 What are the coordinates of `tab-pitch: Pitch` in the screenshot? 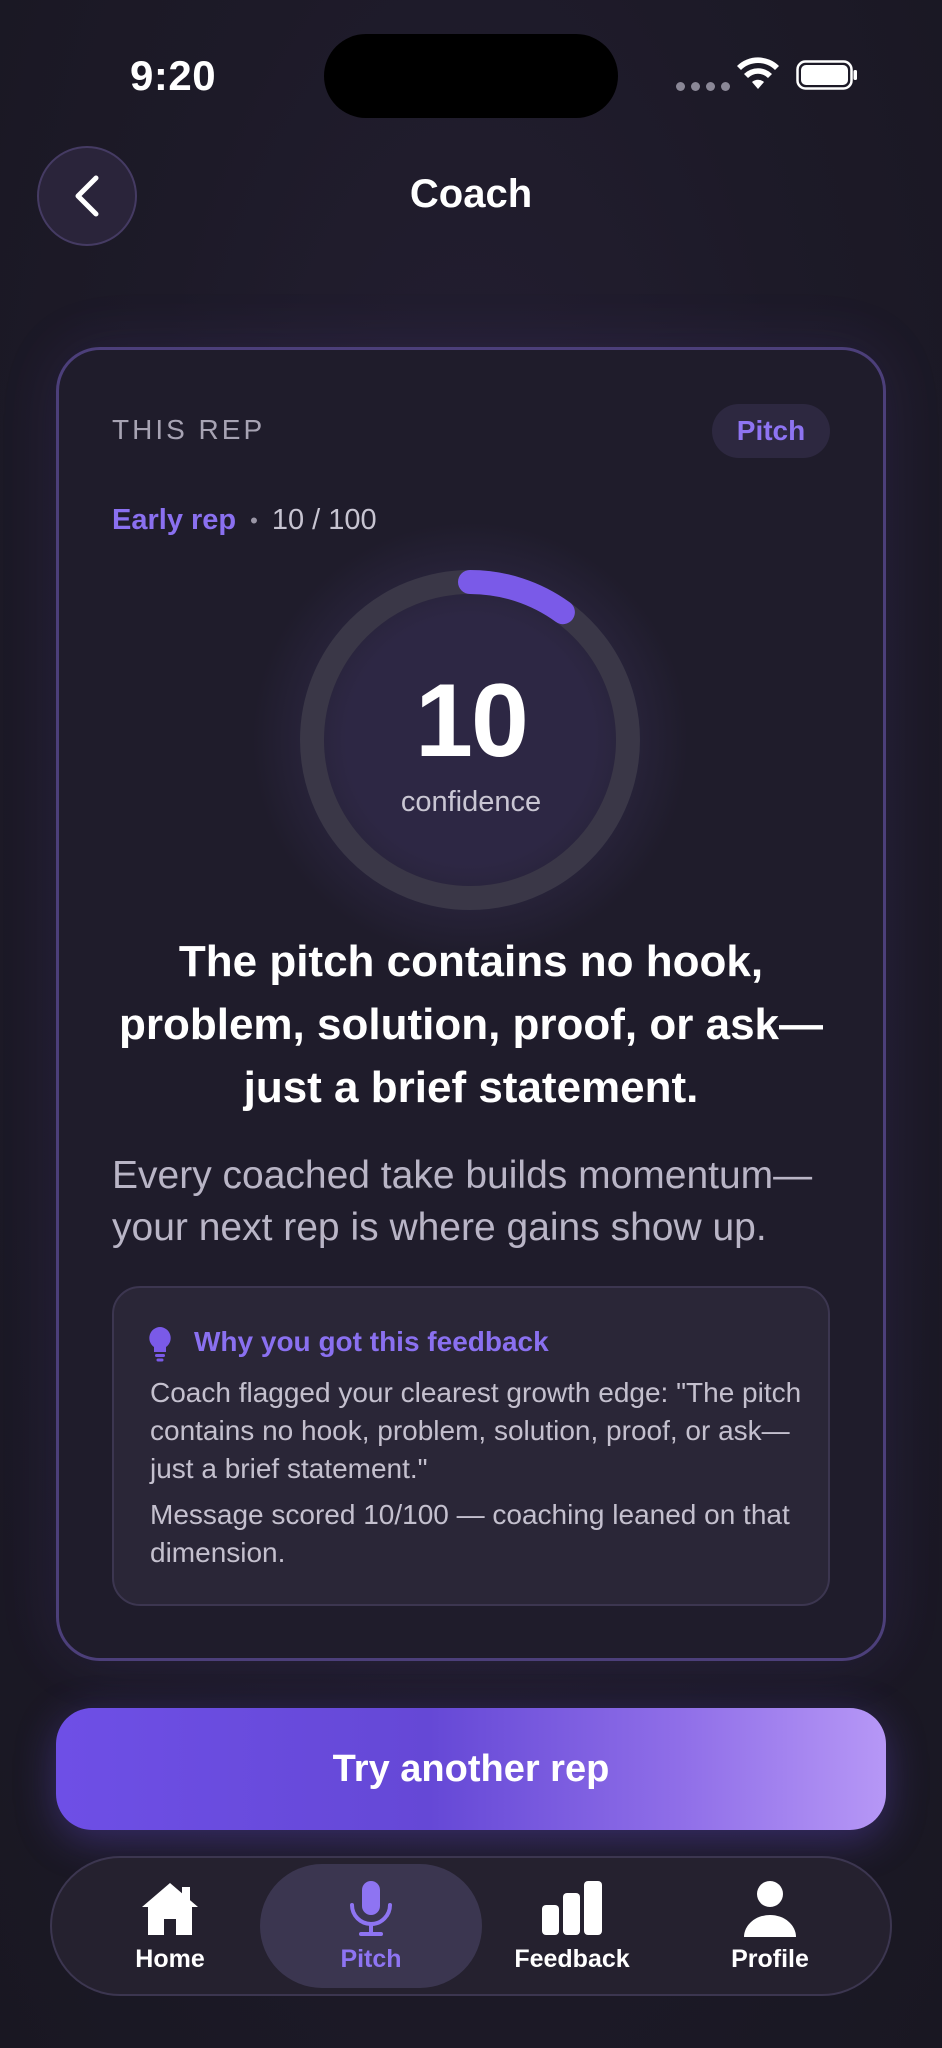 It's located at (371, 1926).